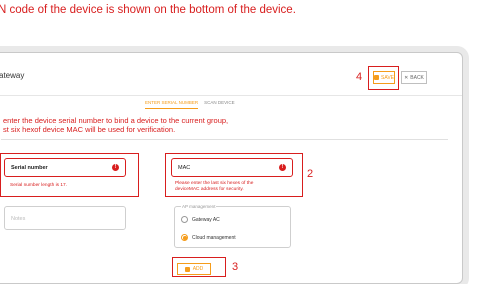 This screenshot has width=478, height=284. I want to click on radio-cloud-management: Cloud management, so click(208, 237).